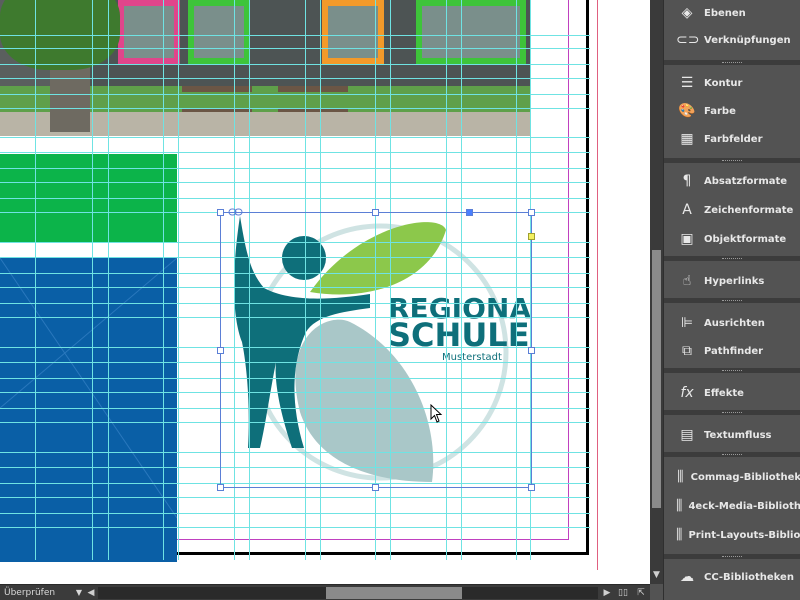 The width and height of the screenshot is (800, 600). I want to click on green-color-block, so click(88, 198).